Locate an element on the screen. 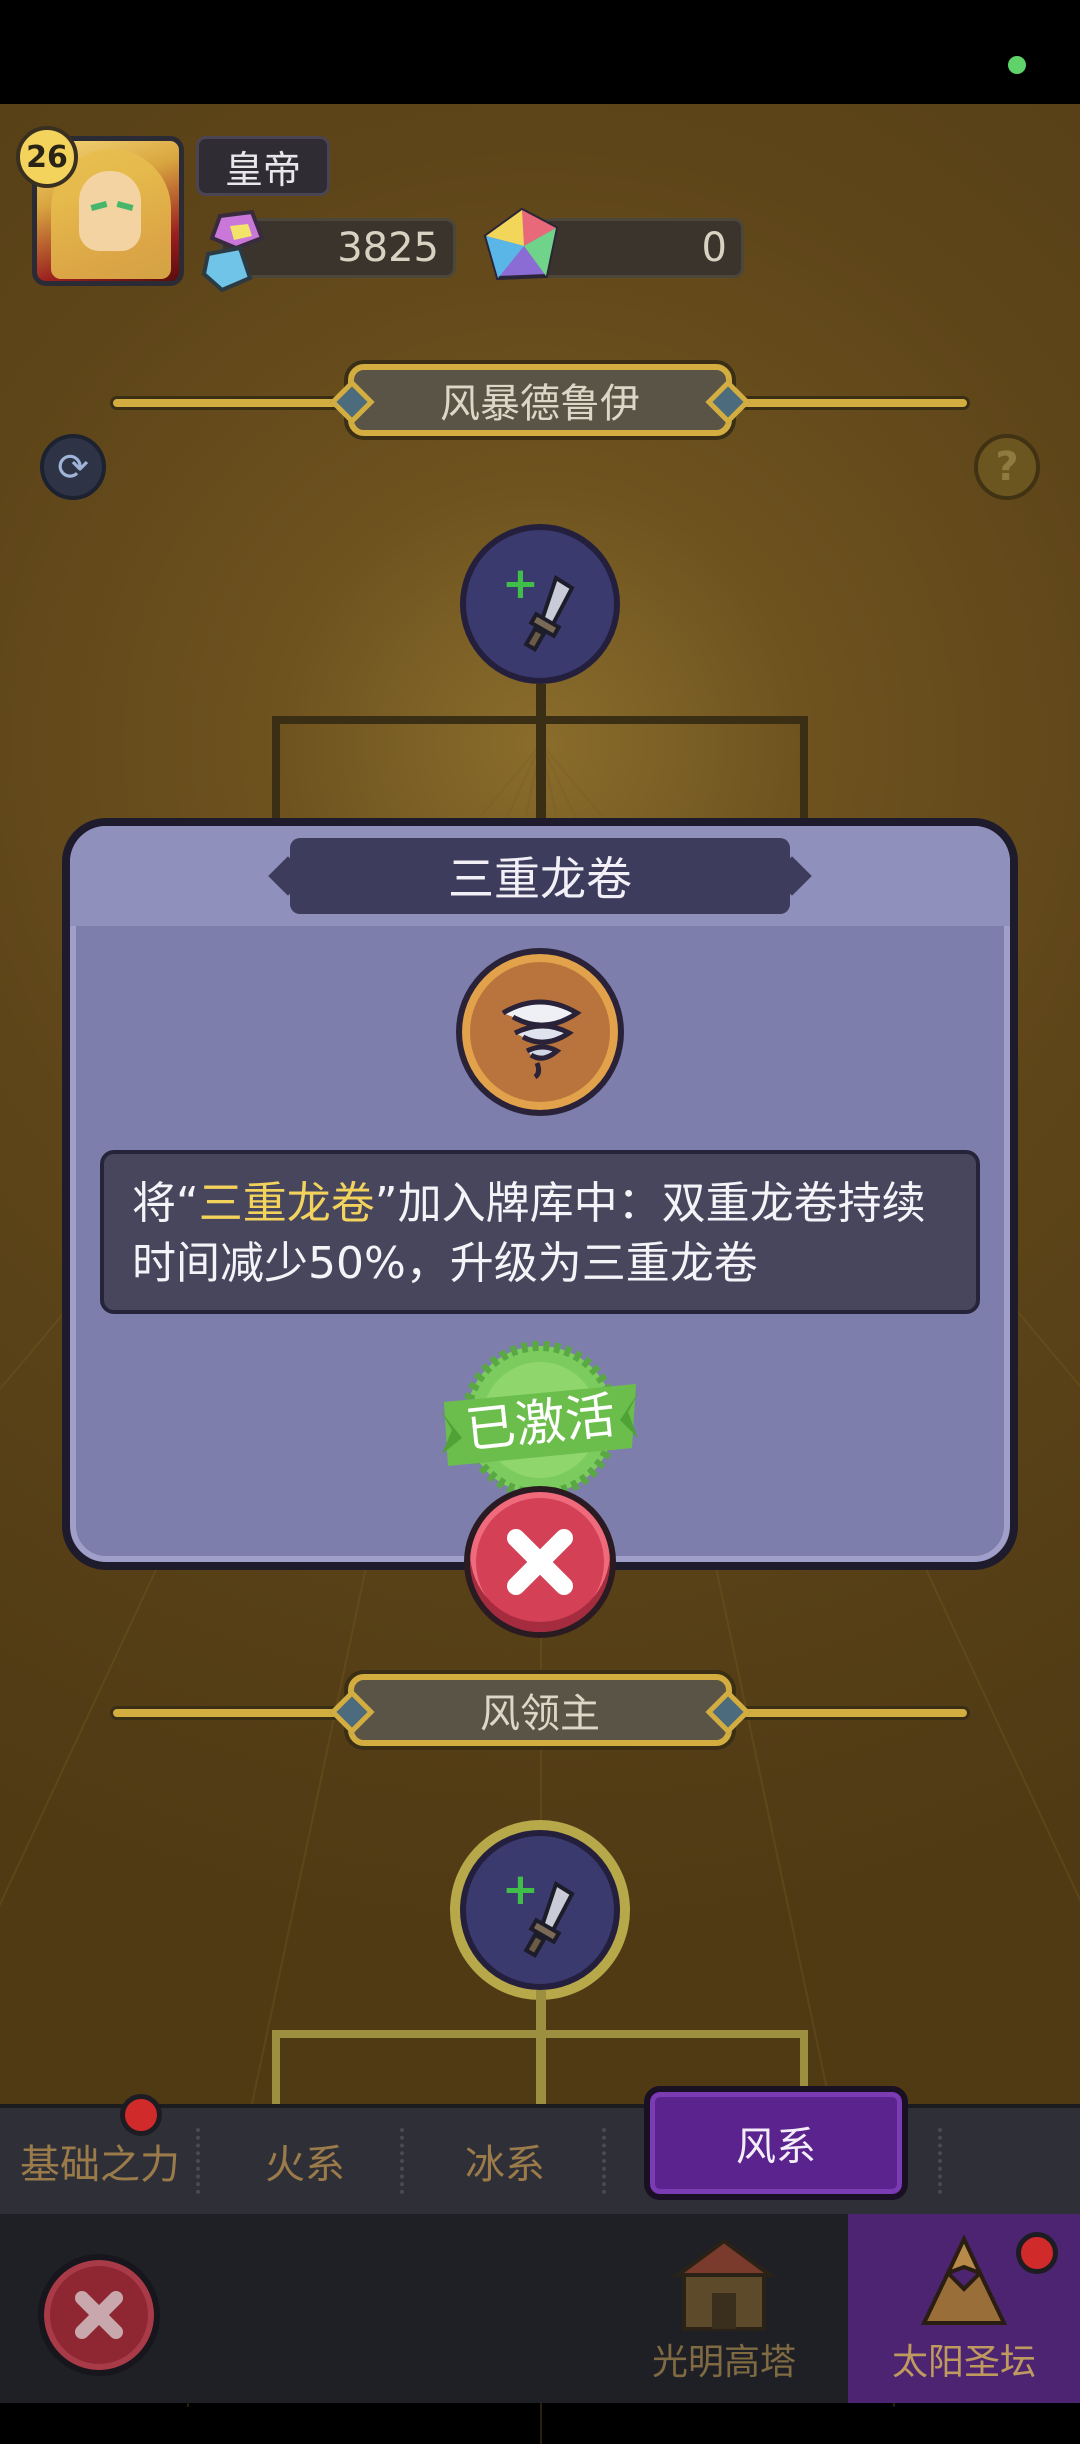 The height and width of the screenshot is (2444, 1080). tab-basic-power: 基础之力 is located at coordinates (100, 2161).